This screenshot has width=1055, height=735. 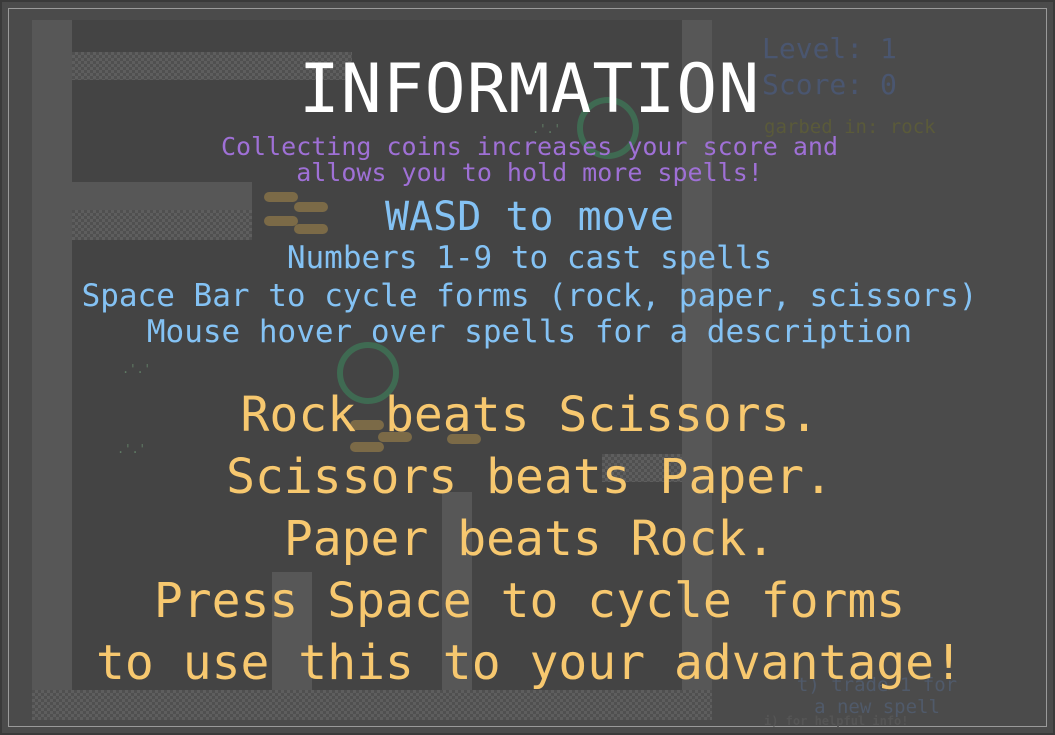 I want to click on cycle-hint-line-1: Press Space to cycle forms, so click(x=529, y=601).